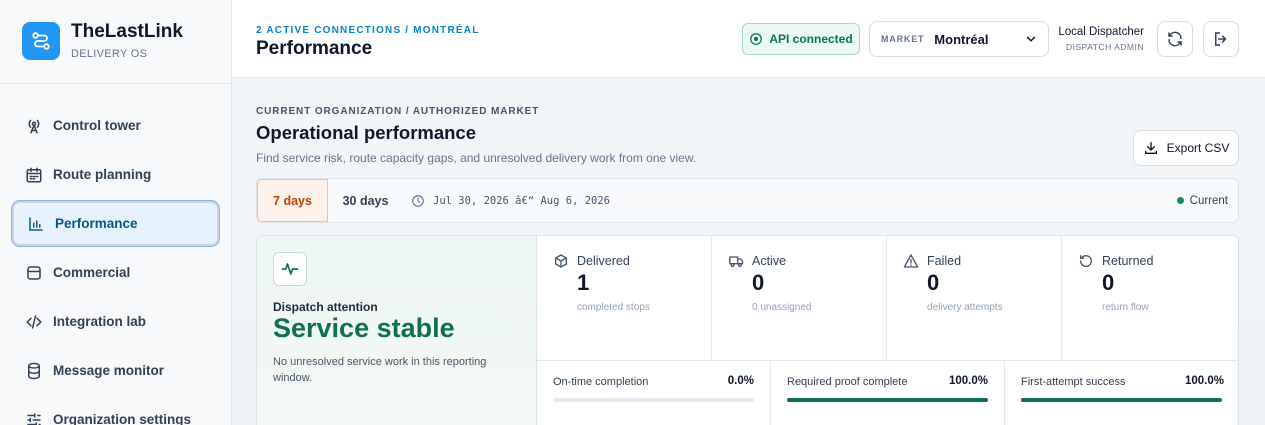 The height and width of the screenshot is (425, 1265). What do you see at coordinates (601, 382) in the screenshot?
I see `rate-label: On-time completion` at bounding box center [601, 382].